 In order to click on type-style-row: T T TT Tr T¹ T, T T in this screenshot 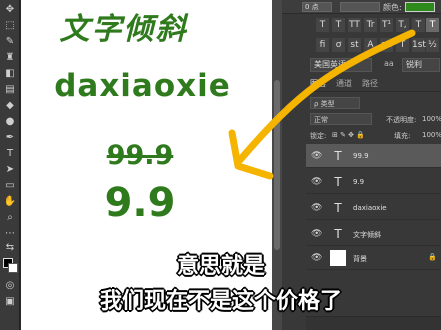, I will do `click(373, 26)`.